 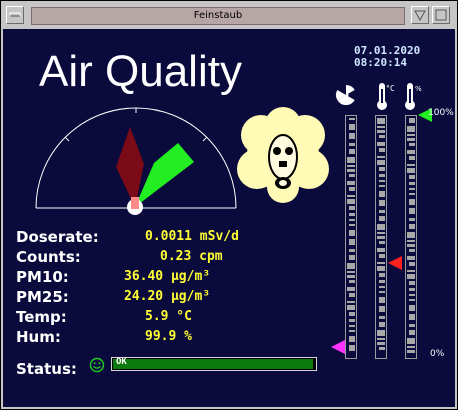 What do you see at coordinates (385, 96) in the screenshot?
I see `thermometer-icon: °C` at bounding box center [385, 96].